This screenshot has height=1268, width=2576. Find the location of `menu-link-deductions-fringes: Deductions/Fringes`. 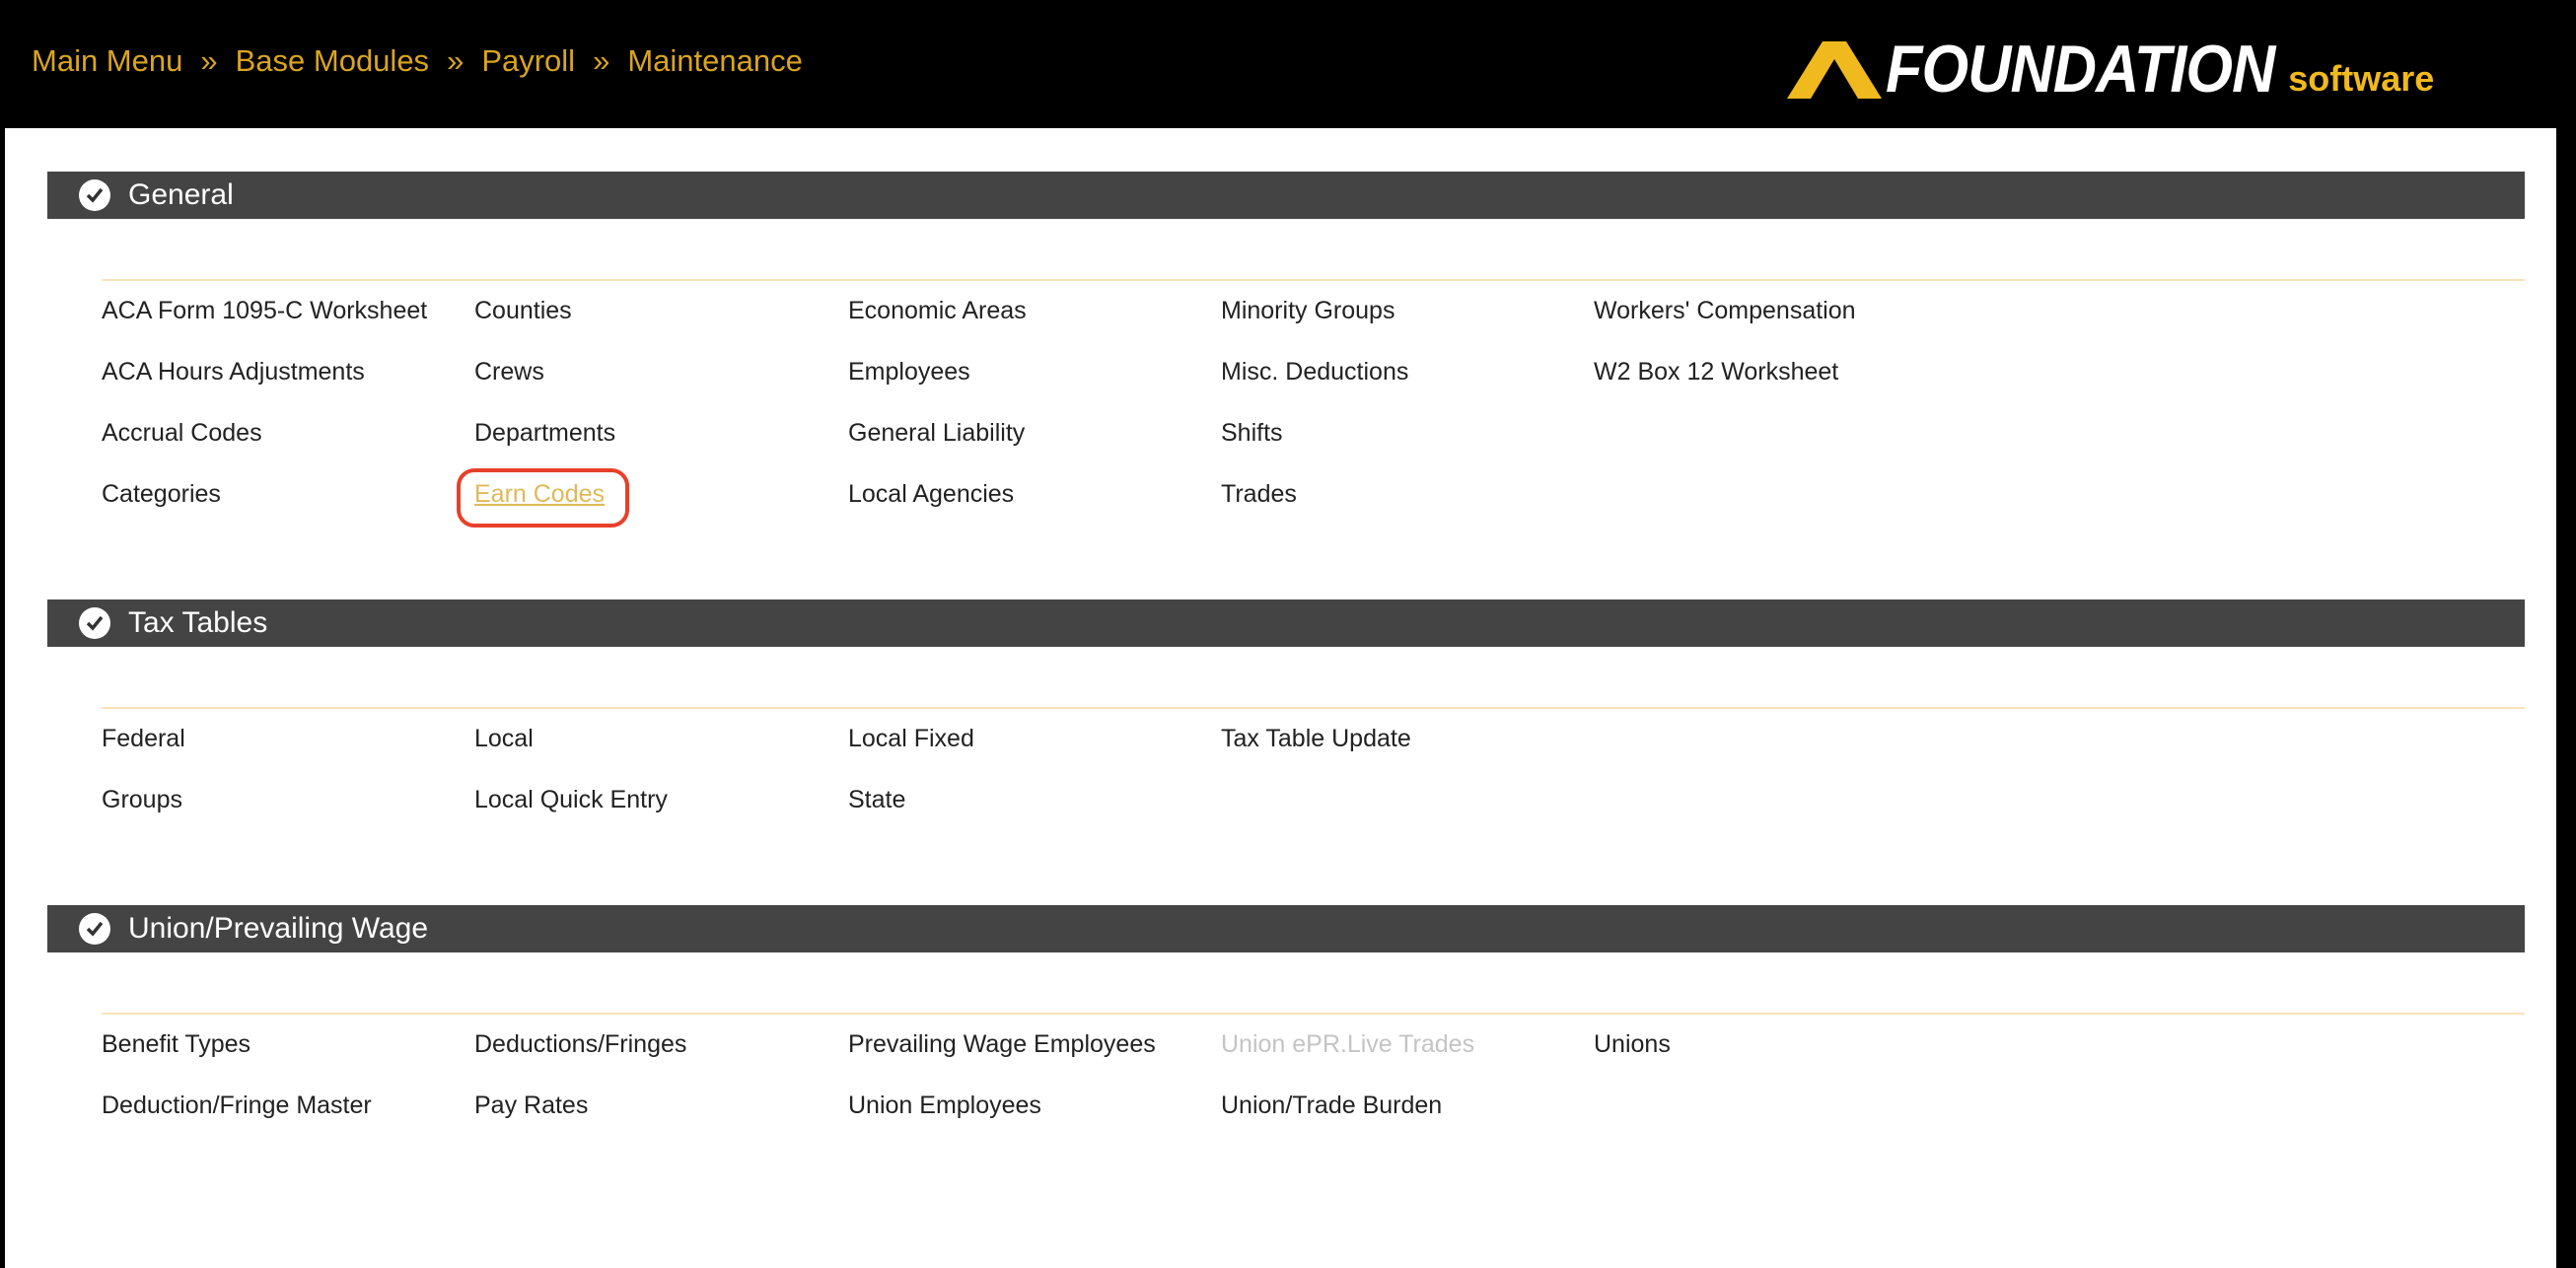

menu-link-deductions-fringes: Deductions/Fringes is located at coordinates (580, 1044).